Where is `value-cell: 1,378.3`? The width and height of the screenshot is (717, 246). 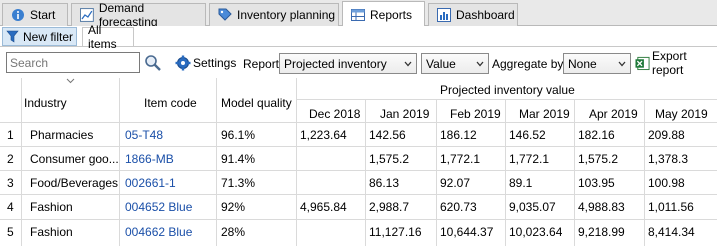
value-cell: 1,378.3 is located at coordinates (668, 159).